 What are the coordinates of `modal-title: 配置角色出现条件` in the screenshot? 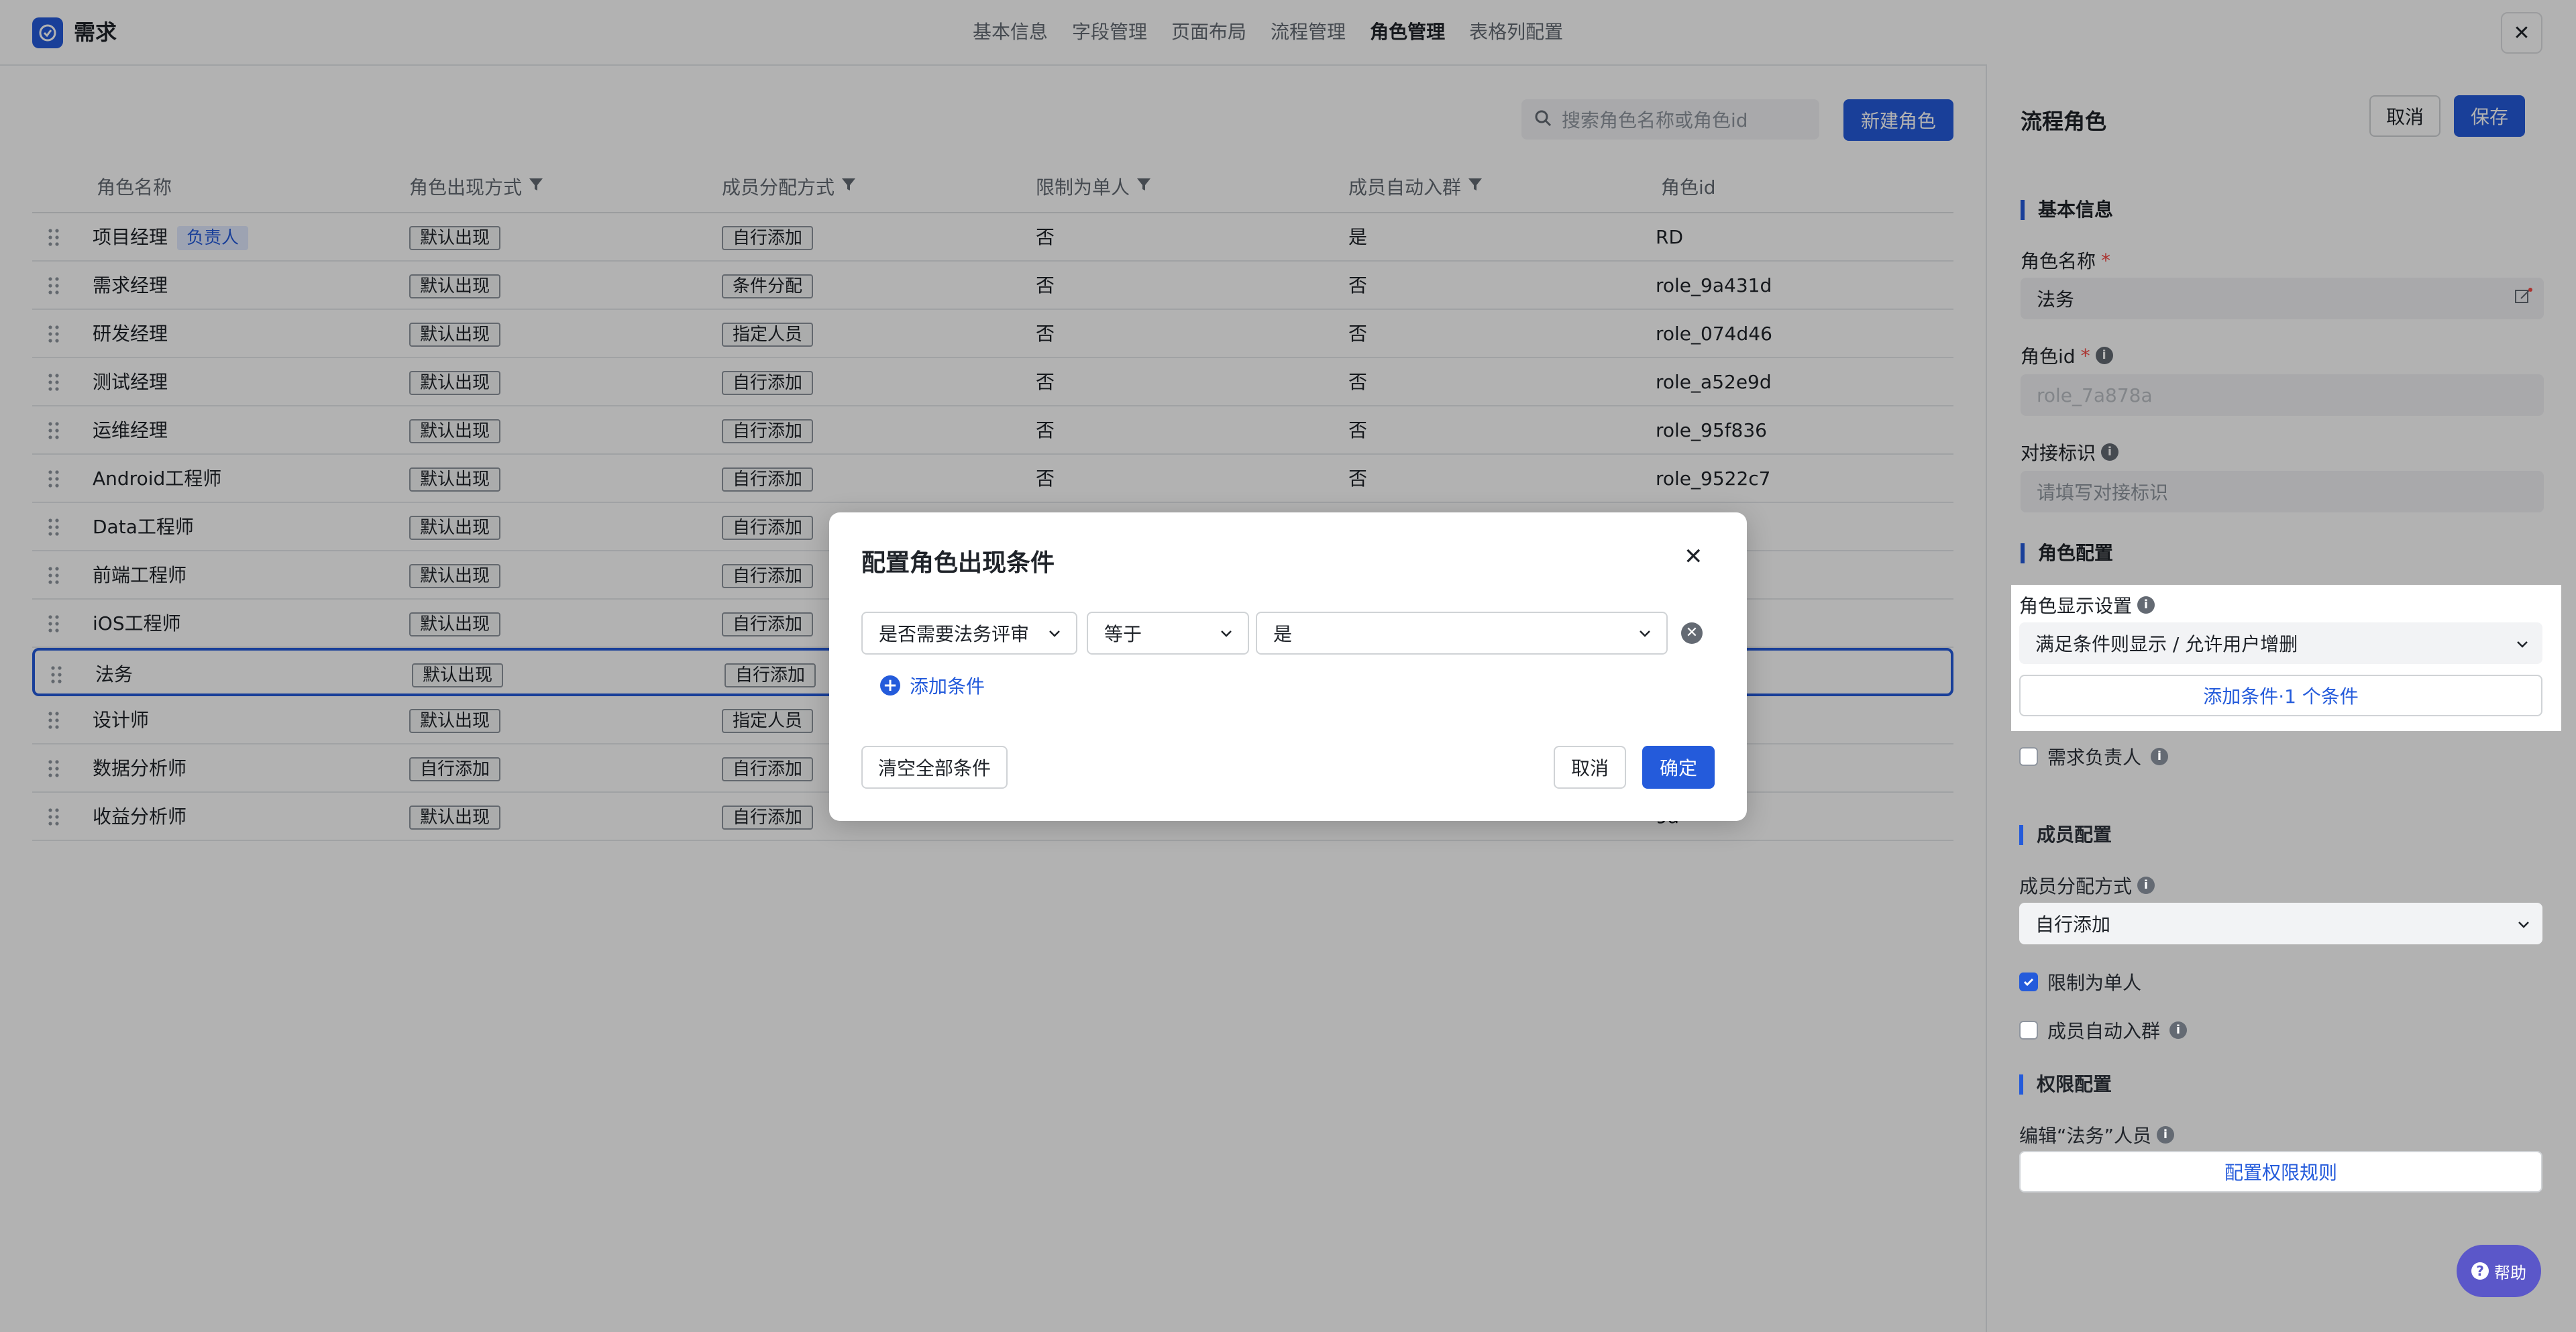 It's located at (958, 563).